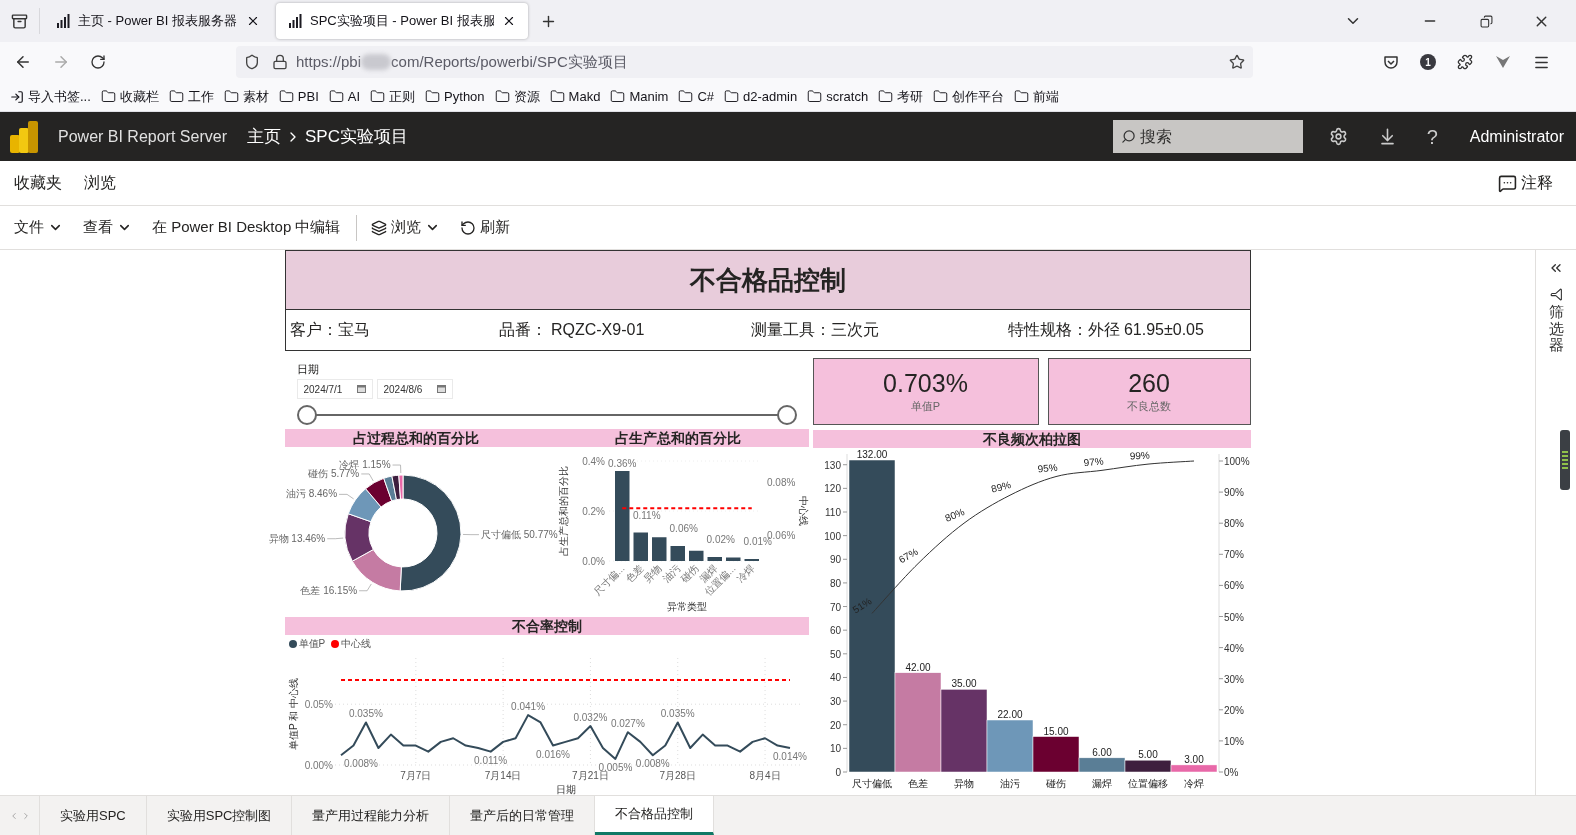  What do you see at coordinates (1565, 460) in the screenshot?
I see `sidebar-handle` at bounding box center [1565, 460].